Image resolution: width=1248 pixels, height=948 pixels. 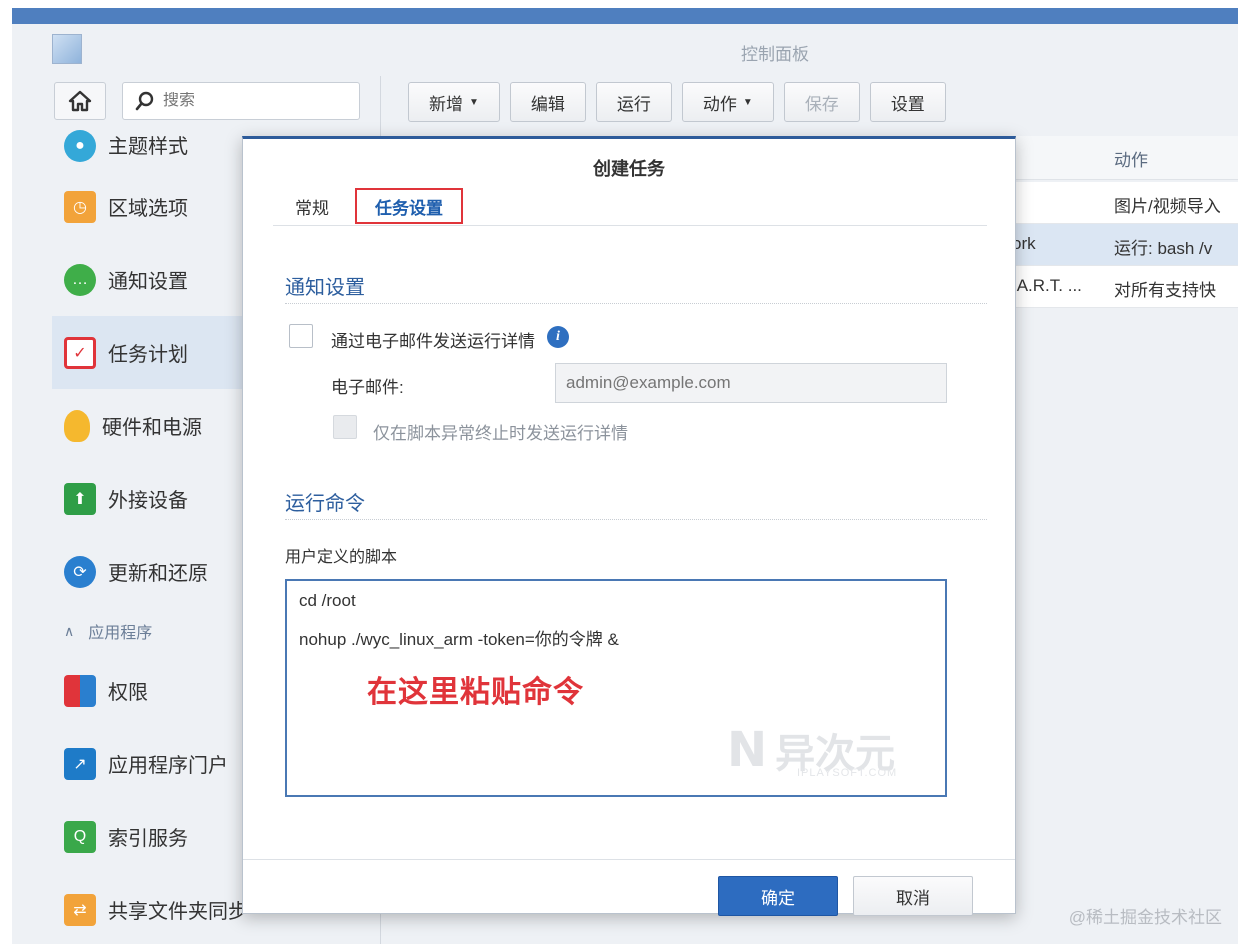 What do you see at coordinates (148, 839) in the screenshot?
I see `sidebar-item-label: 索引服务` at bounding box center [148, 839].